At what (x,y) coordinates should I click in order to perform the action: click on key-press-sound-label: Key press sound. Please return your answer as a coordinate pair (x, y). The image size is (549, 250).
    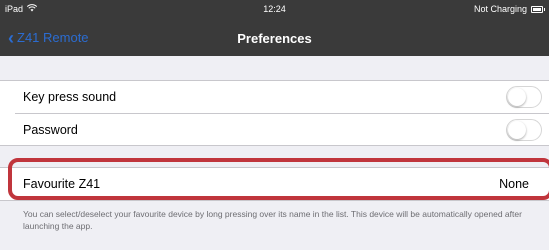
    Looking at the image, I should click on (70, 97).